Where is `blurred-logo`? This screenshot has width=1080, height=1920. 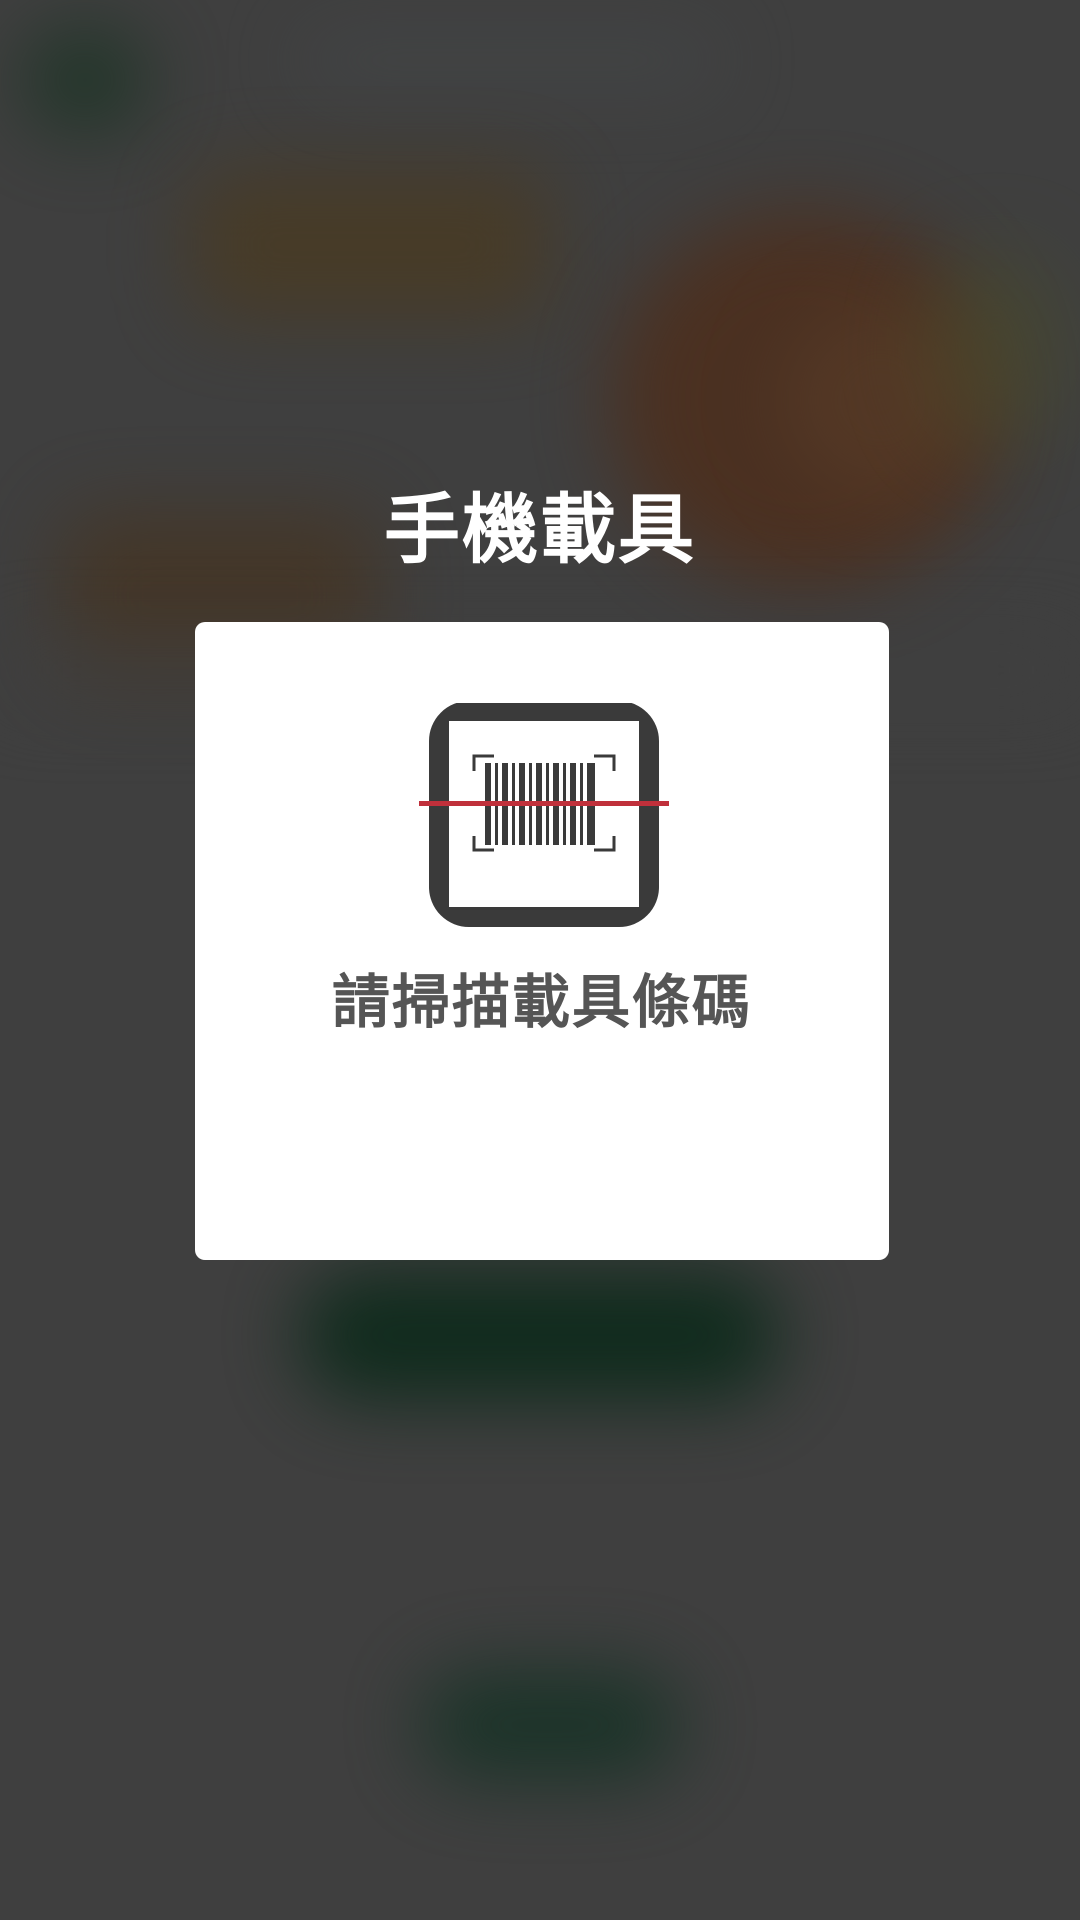
blurred-logo is located at coordinates (85, 80).